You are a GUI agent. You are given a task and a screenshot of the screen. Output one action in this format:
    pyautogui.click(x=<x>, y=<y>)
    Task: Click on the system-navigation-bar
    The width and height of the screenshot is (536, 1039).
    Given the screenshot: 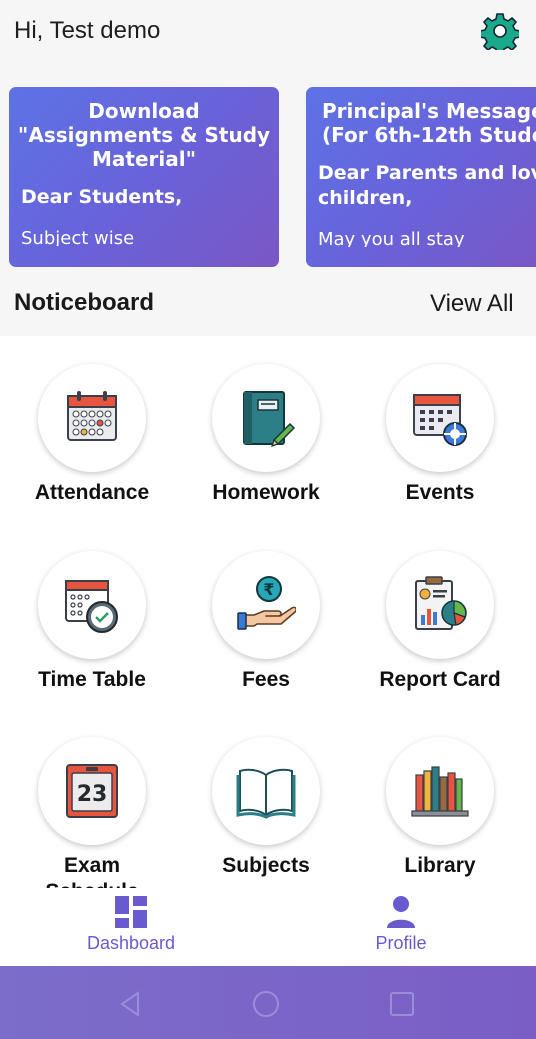 What is the action you would take?
    pyautogui.click(x=268, y=1002)
    